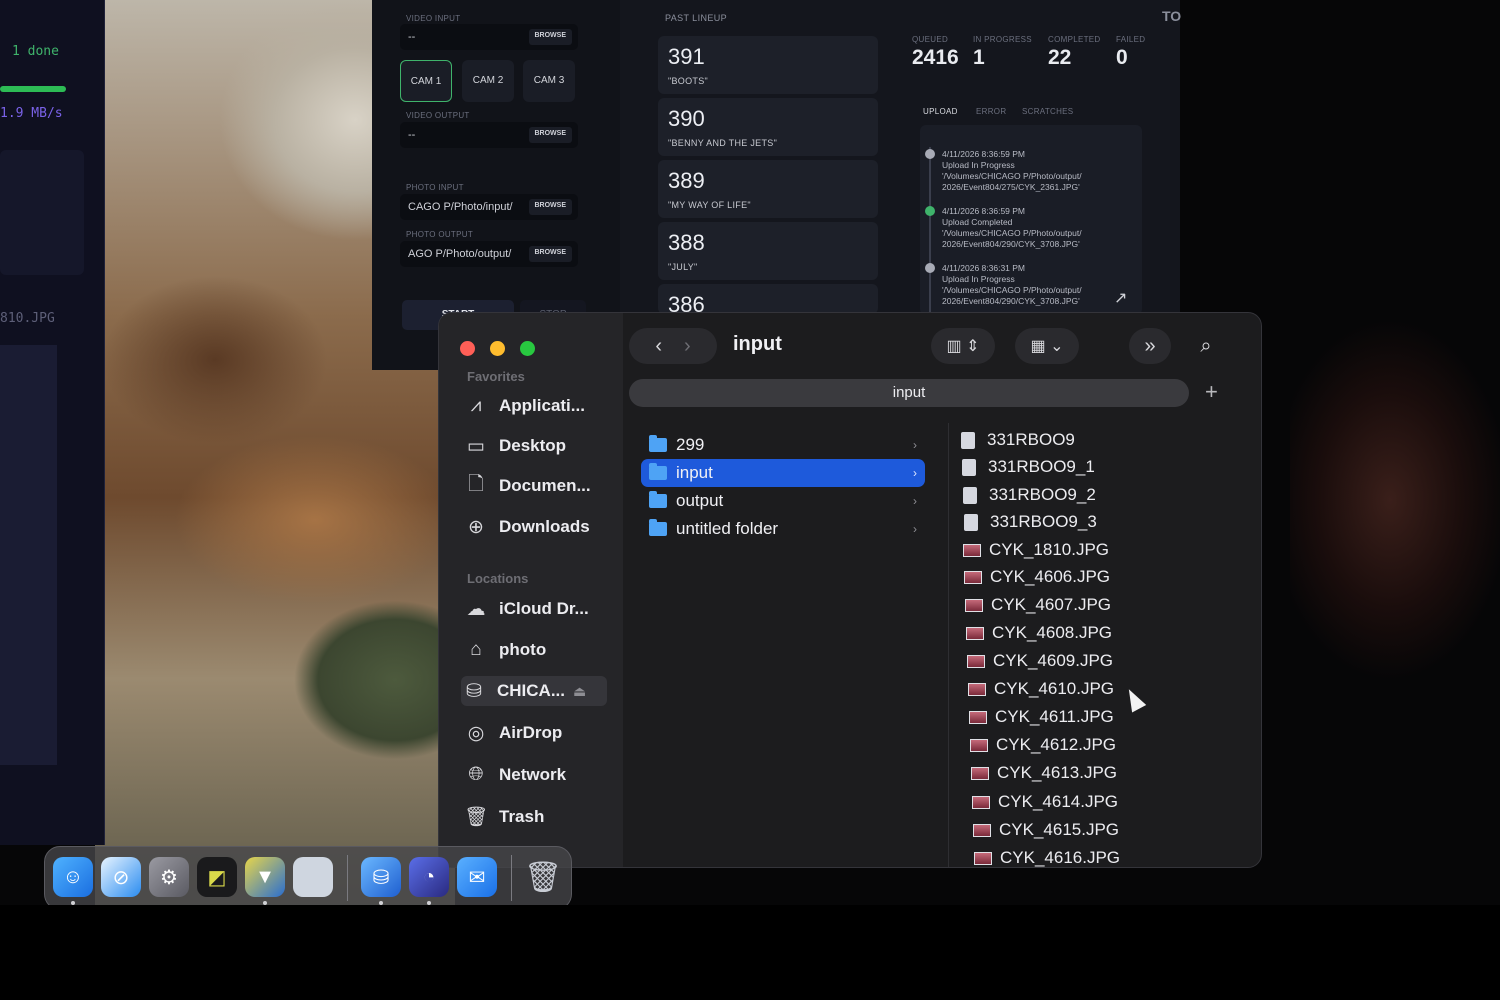 This screenshot has width=1500, height=1000. Describe the element at coordinates (940, 111) in the screenshot. I see `tab-upload: UPLOAD` at that location.